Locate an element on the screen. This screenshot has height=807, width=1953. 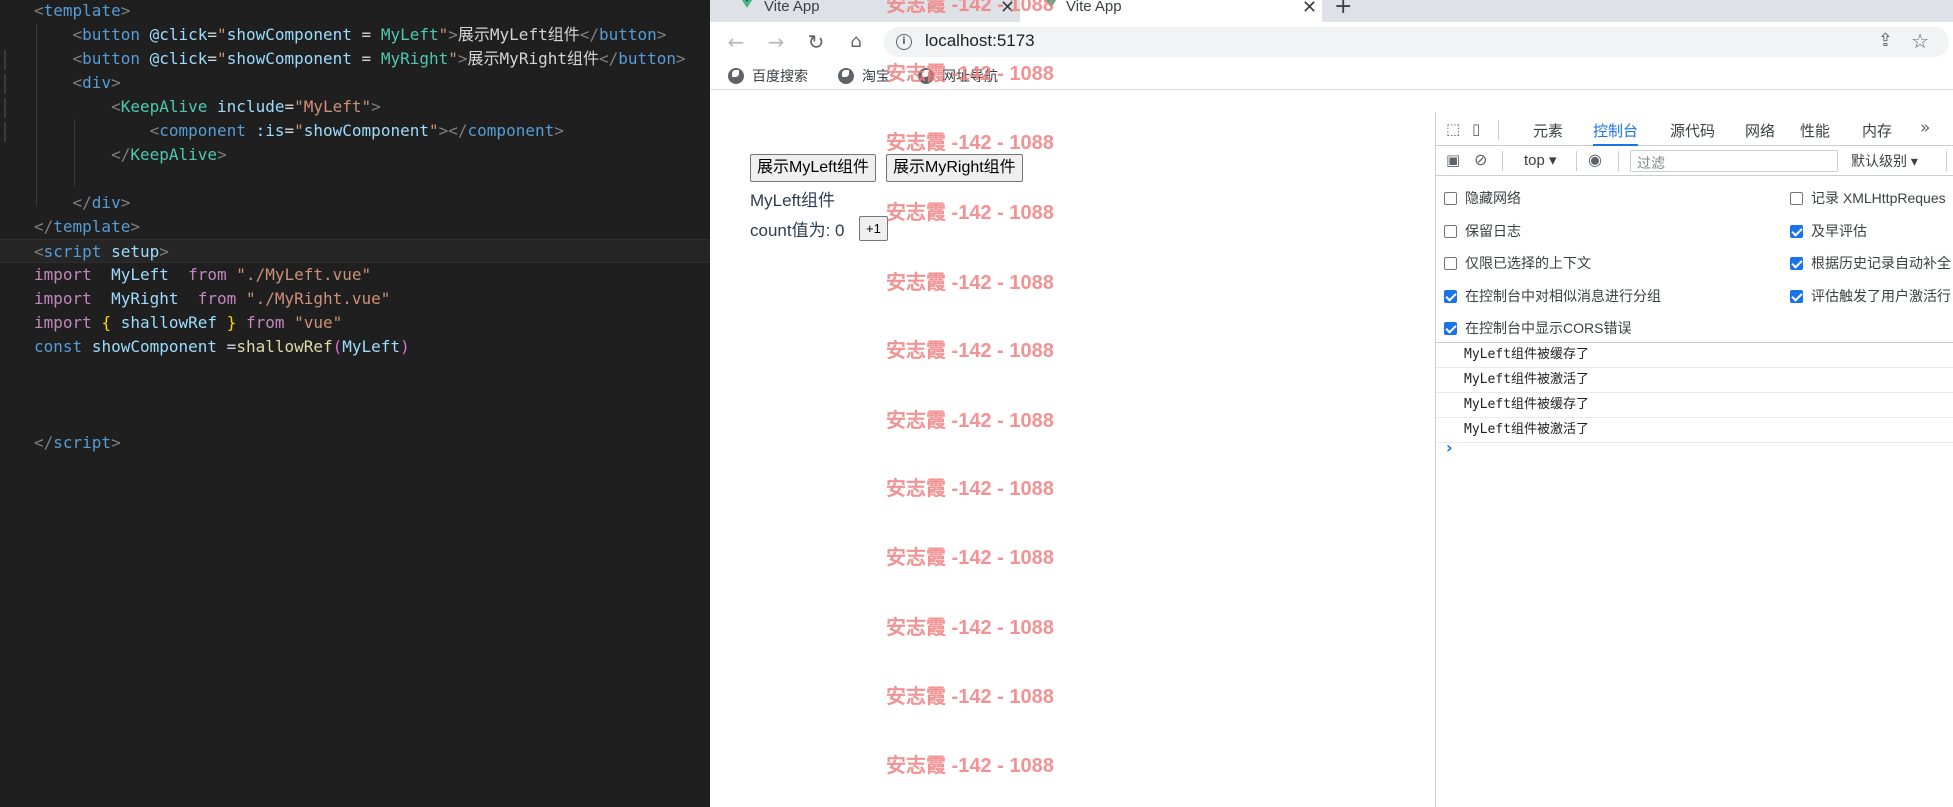
console-setting-option: 及早评估 is located at coordinates (1828, 231).